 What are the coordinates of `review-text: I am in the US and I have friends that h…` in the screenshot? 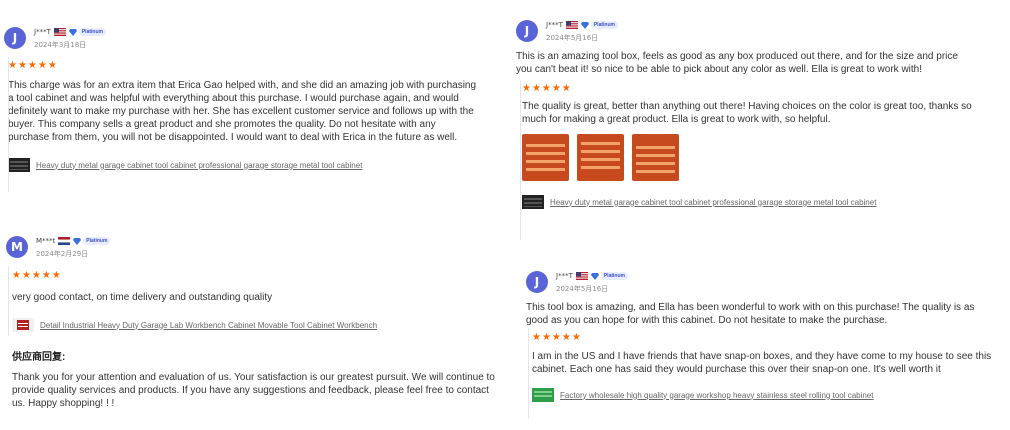 It's located at (762, 363).